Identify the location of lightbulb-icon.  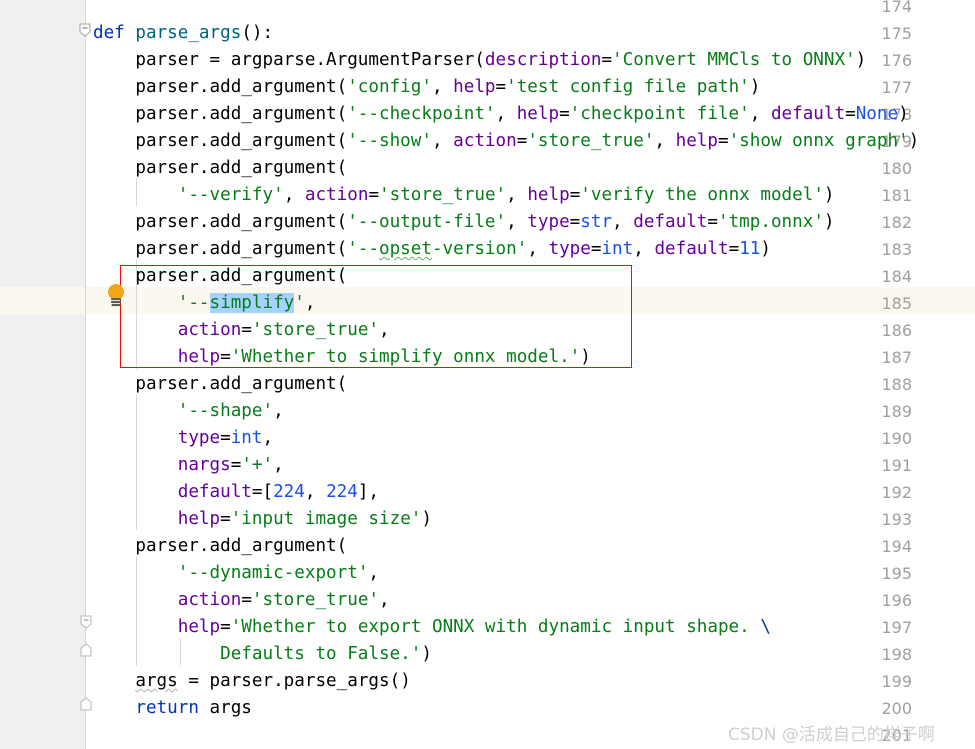
(116, 296).